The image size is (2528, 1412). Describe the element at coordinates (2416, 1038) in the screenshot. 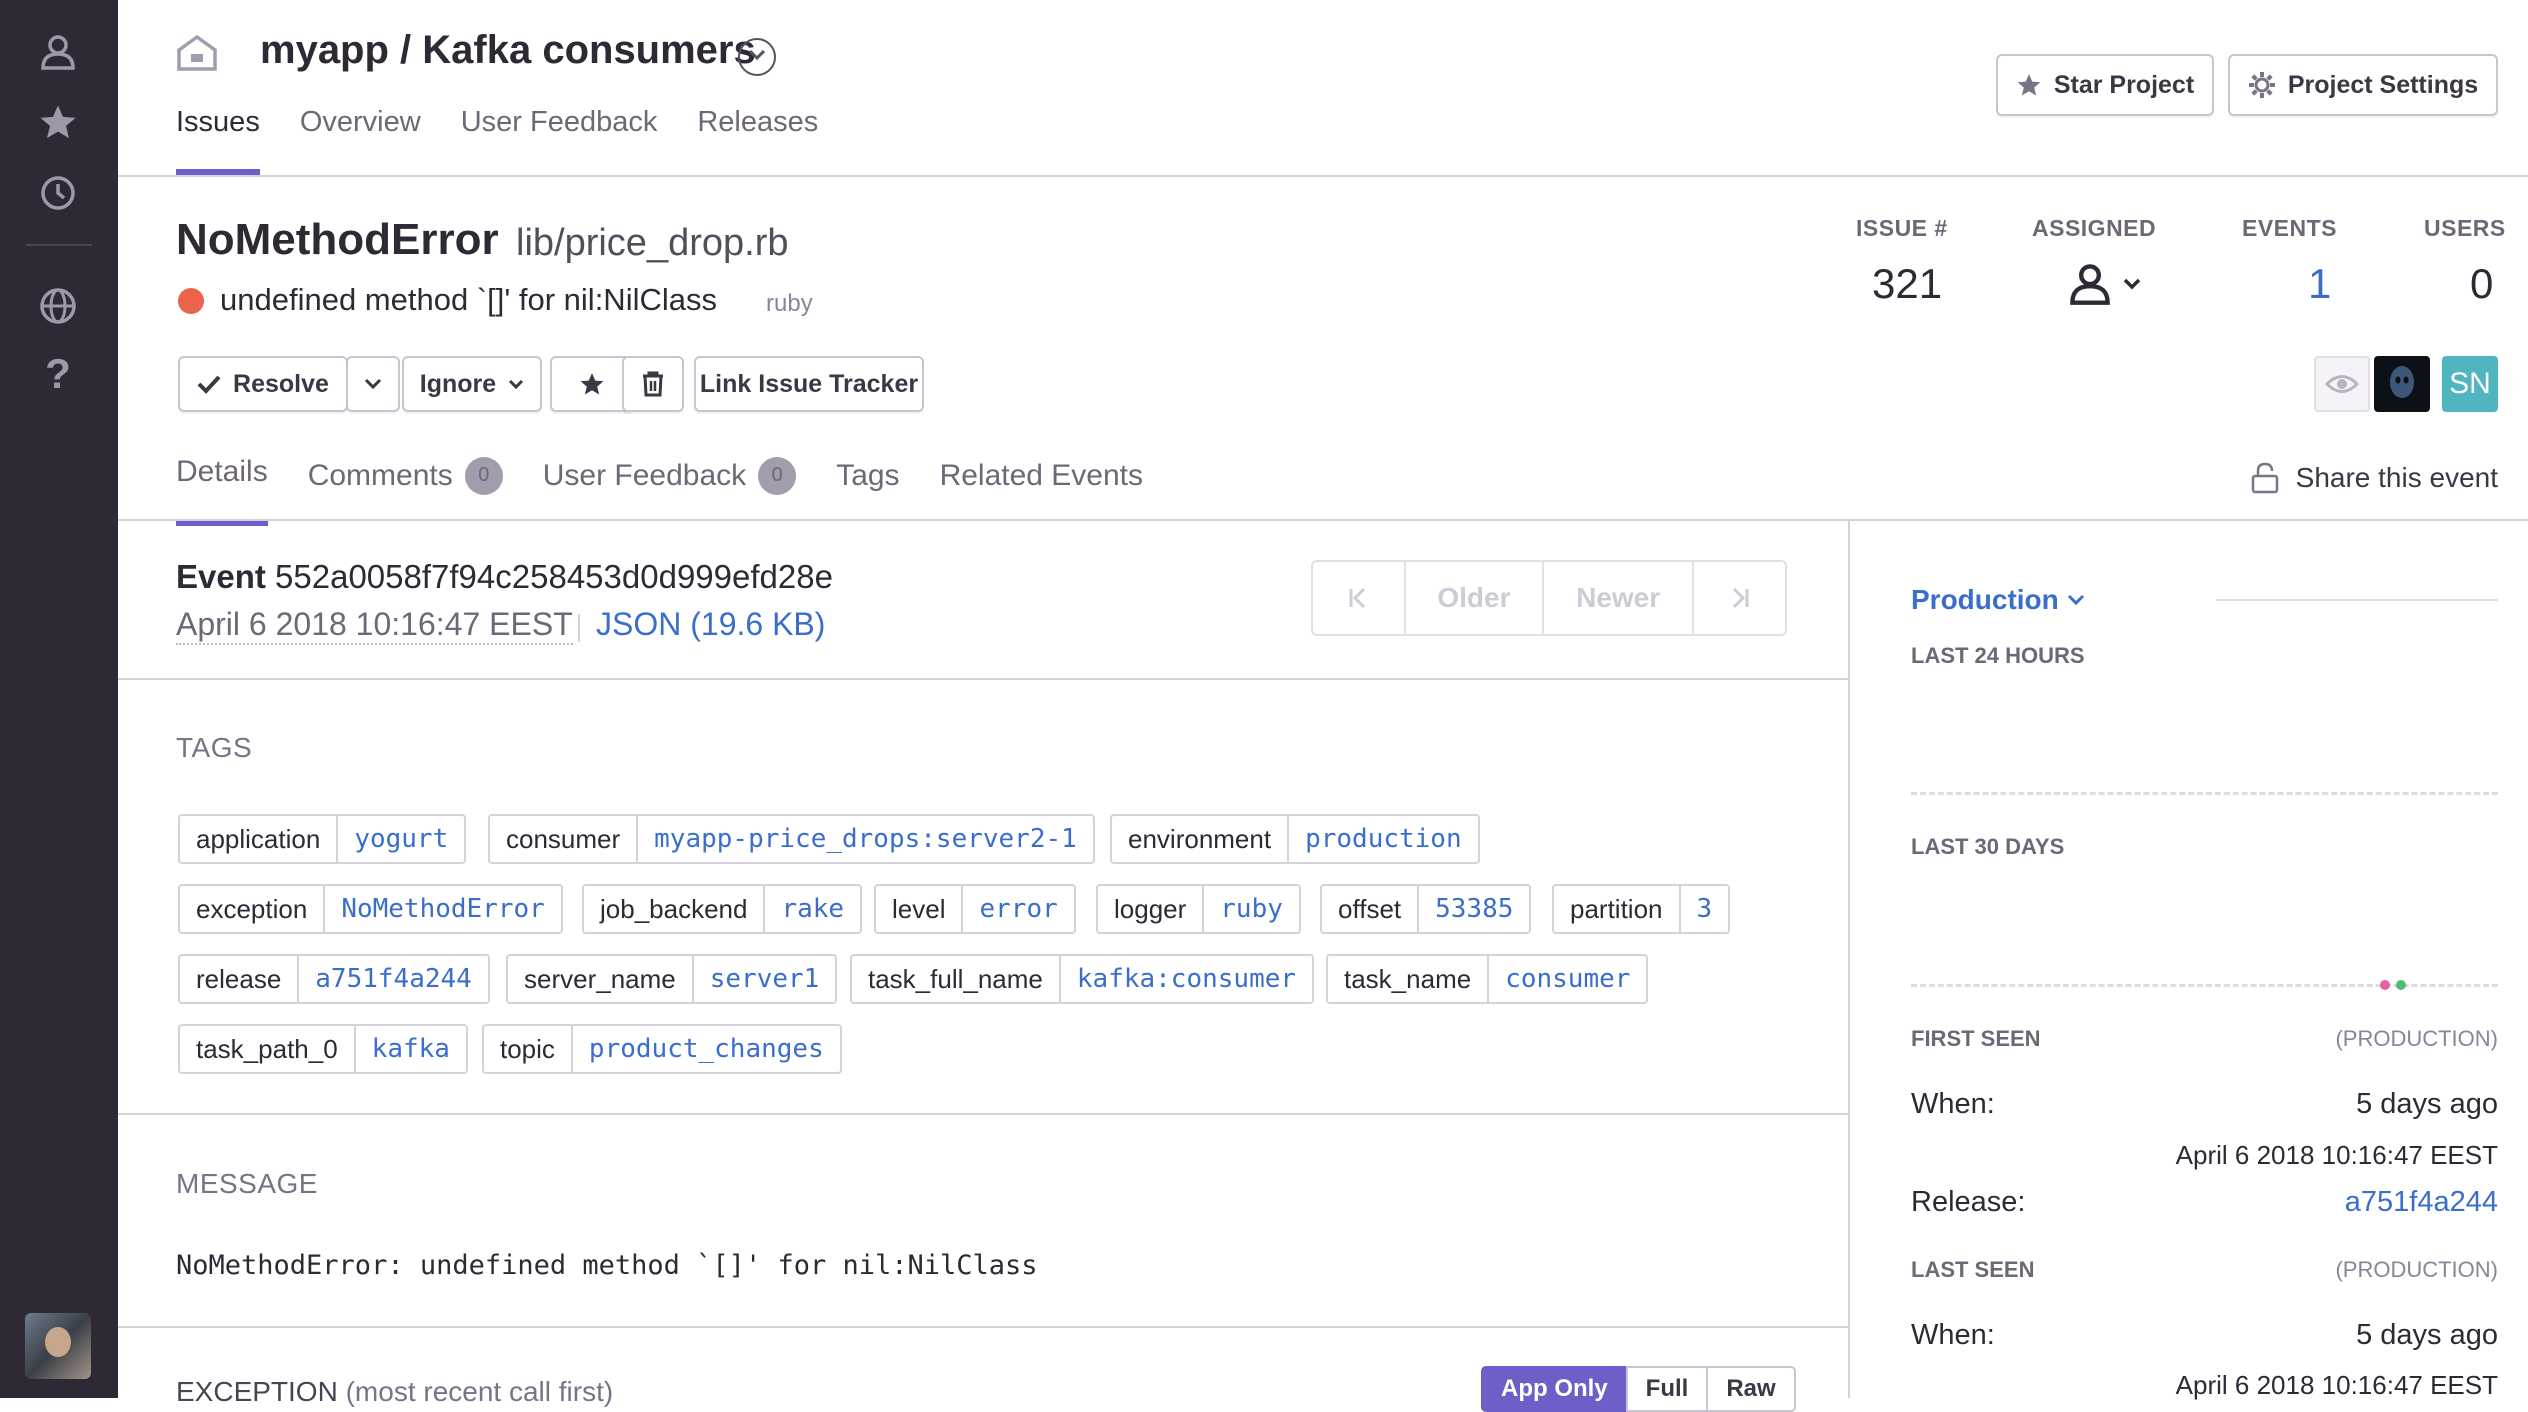

I see `first-seen-environment: (PRODUCTION)` at that location.